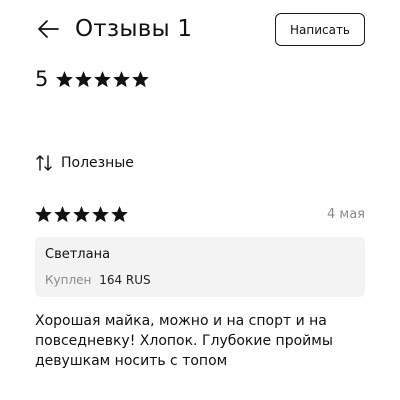  Describe the element at coordinates (44, 163) in the screenshot. I see `sort-icon` at that location.